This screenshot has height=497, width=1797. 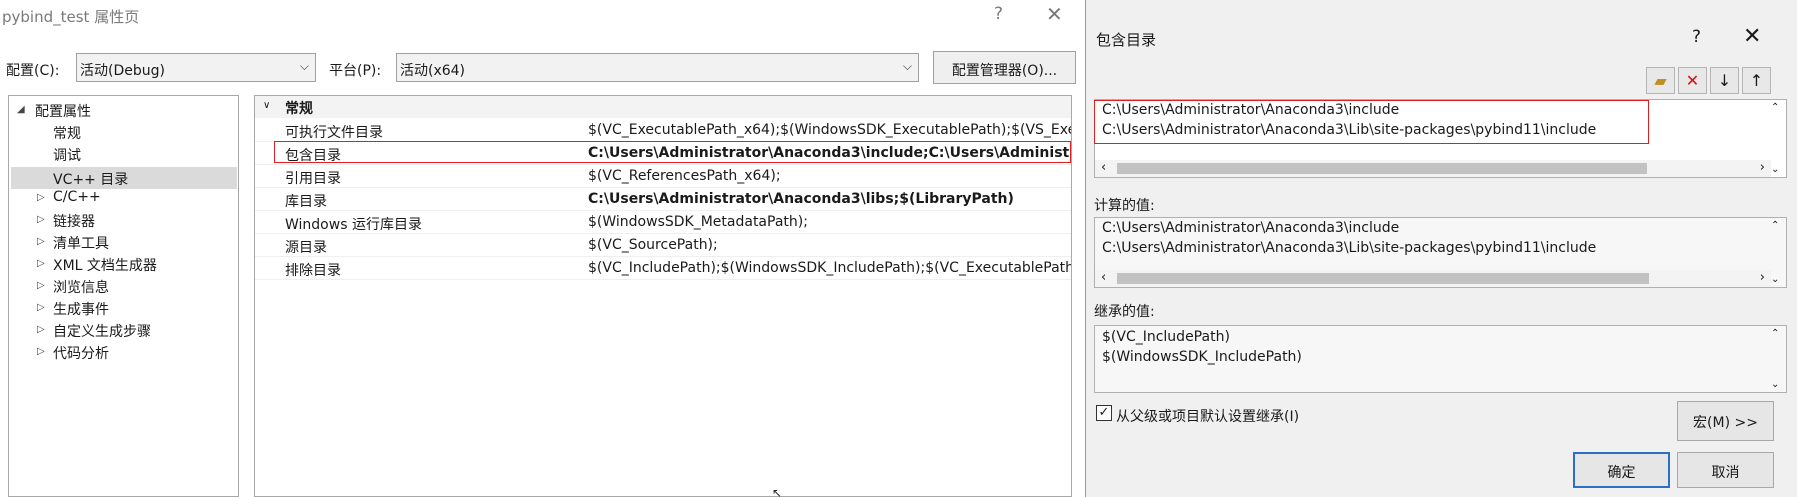 What do you see at coordinates (653, 245) in the screenshot?
I see `property-value: $(VC_SourcePath);` at bounding box center [653, 245].